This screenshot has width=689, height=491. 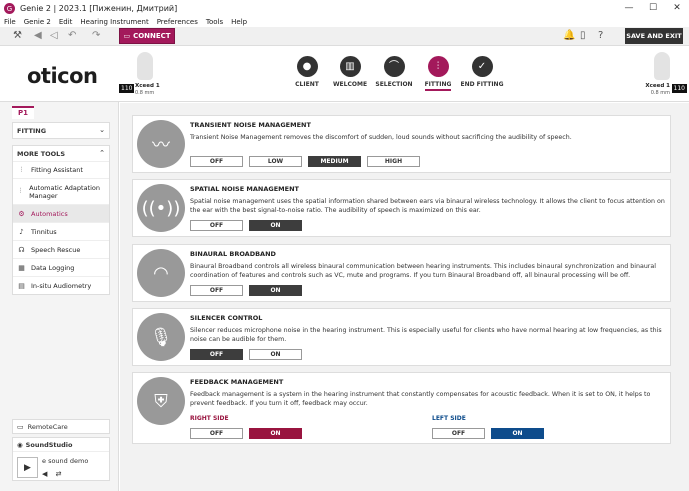 What do you see at coordinates (10, 22) in the screenshot?
I see `menu-file: File` at bounding box center [10, 22].